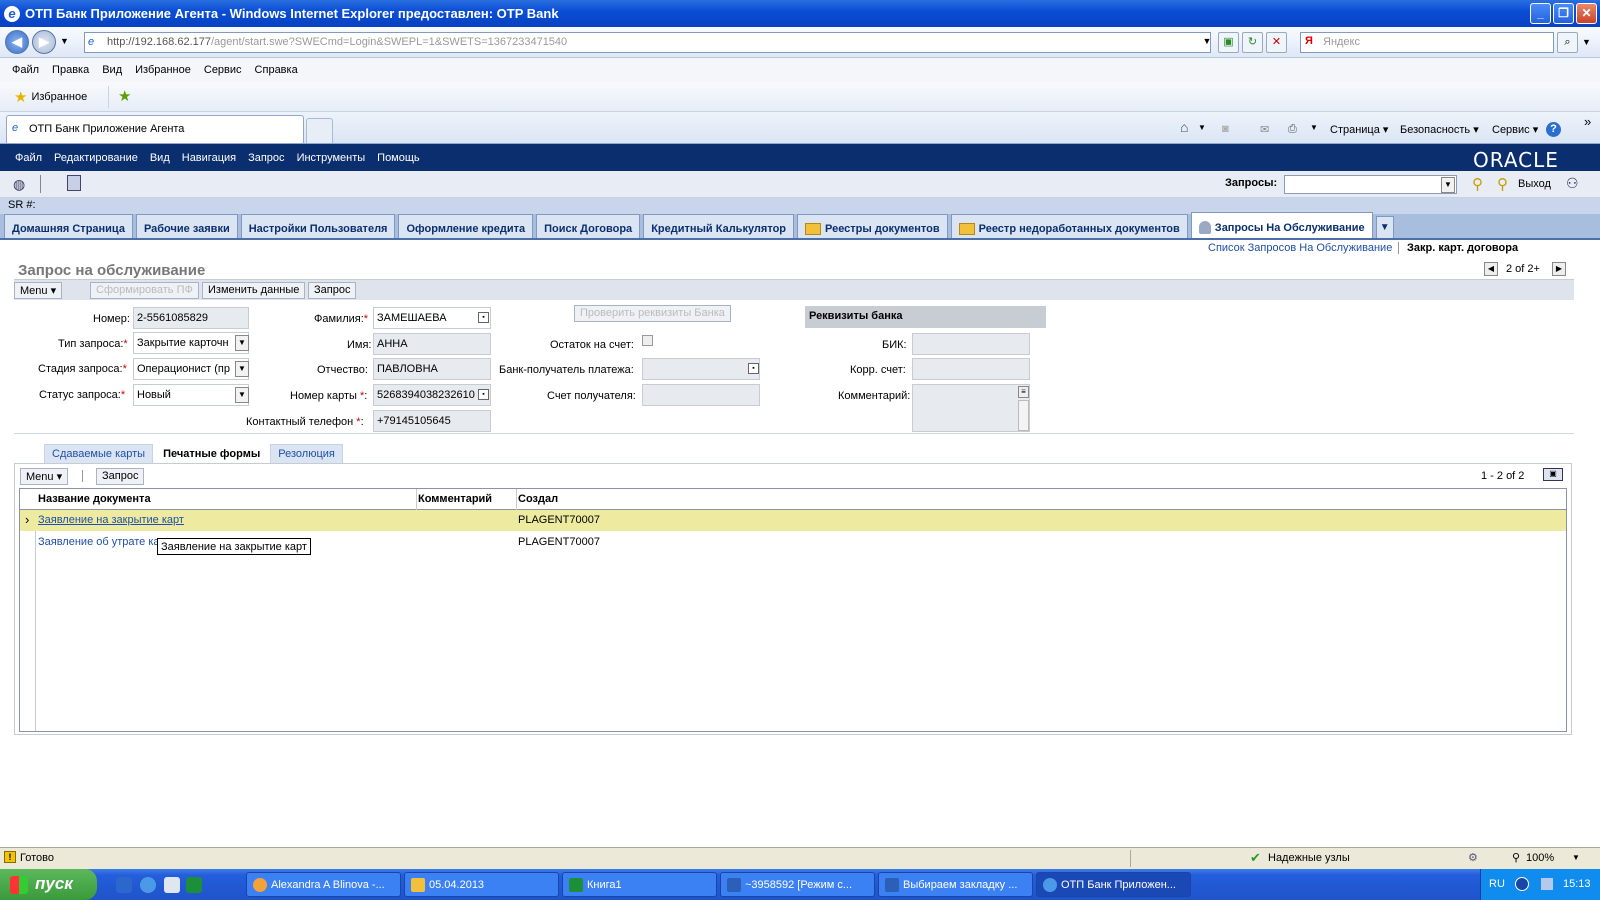 Image resolution: width=1600 pixels, height=900 pixels. Describe the element at coordinates (1559, 269) in the screenshot. I see `record-next-icon: ▶` at that location.